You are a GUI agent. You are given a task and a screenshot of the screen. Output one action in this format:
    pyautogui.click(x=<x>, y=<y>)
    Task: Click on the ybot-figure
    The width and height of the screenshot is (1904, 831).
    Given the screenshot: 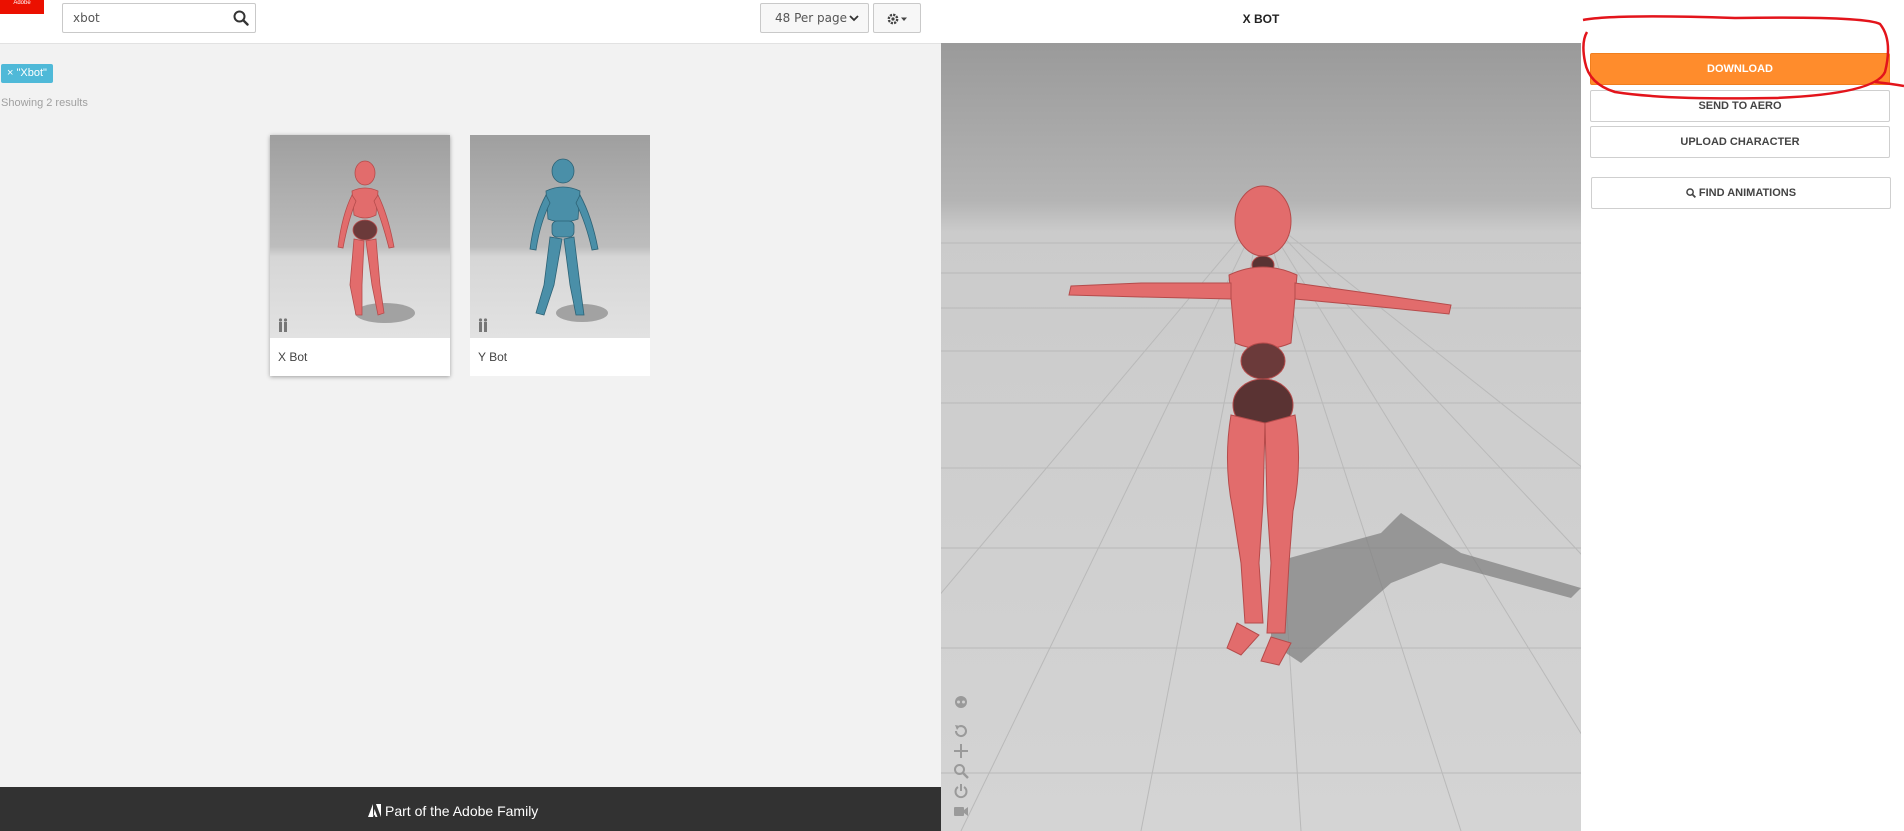 What is the action you would take?
    pyautogui.click(x=568, y=240)
    